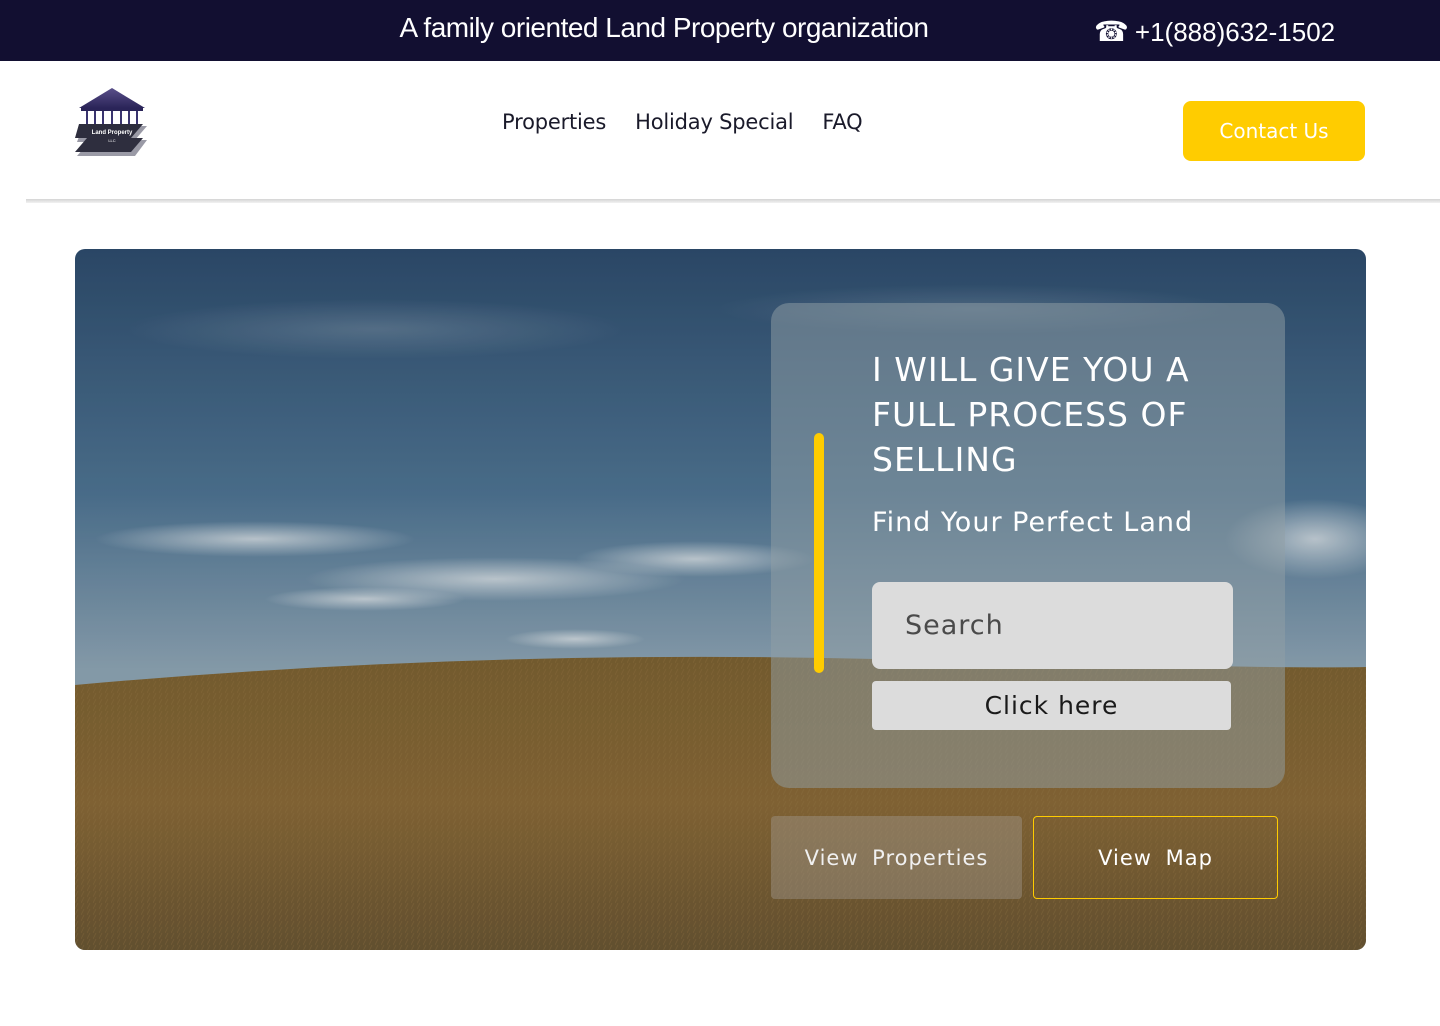  I want to click on header-divider, so click(733, 201).